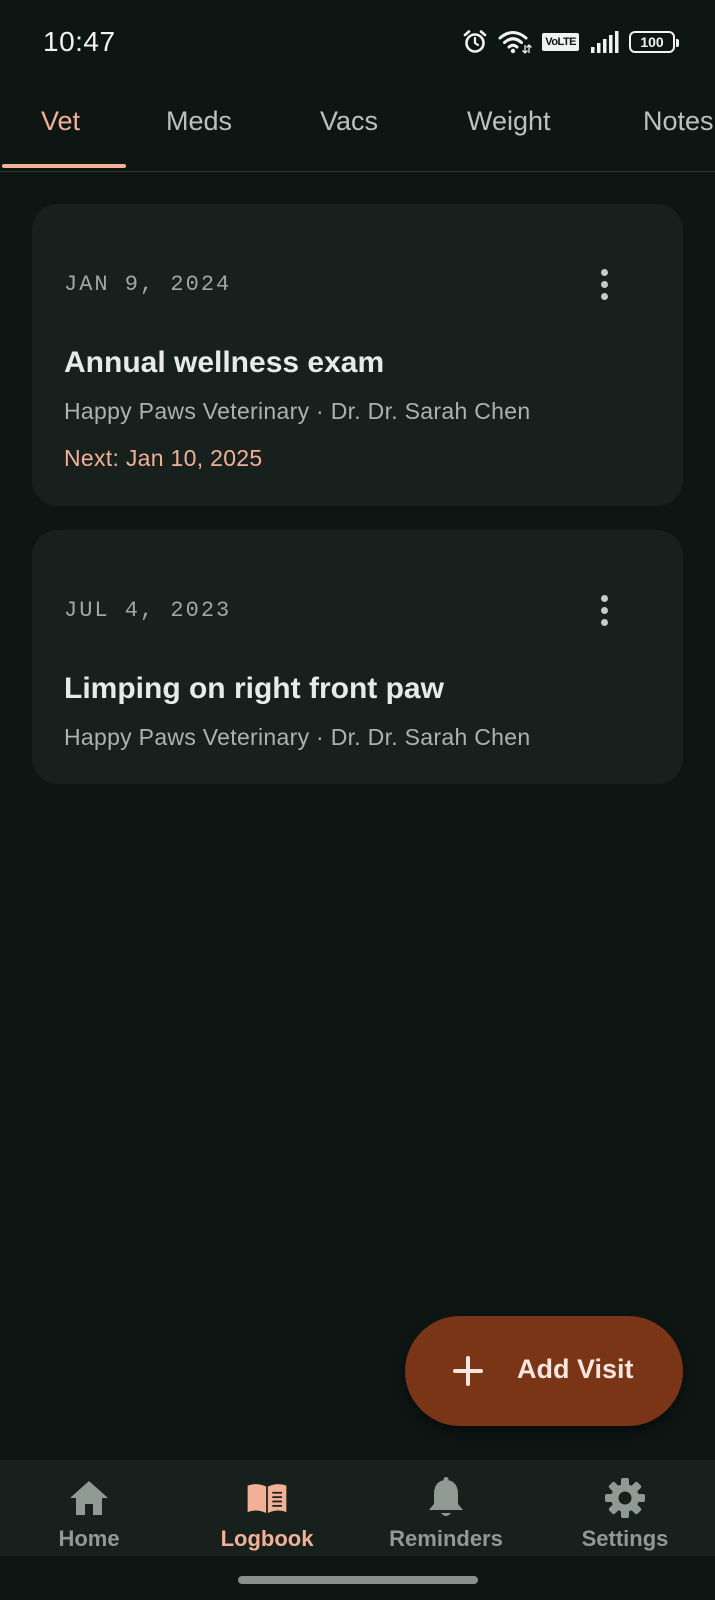 The width and height of the screenshot is (715, 1600). I want to click on tab-vacs: Vacs, so click(349, 121).